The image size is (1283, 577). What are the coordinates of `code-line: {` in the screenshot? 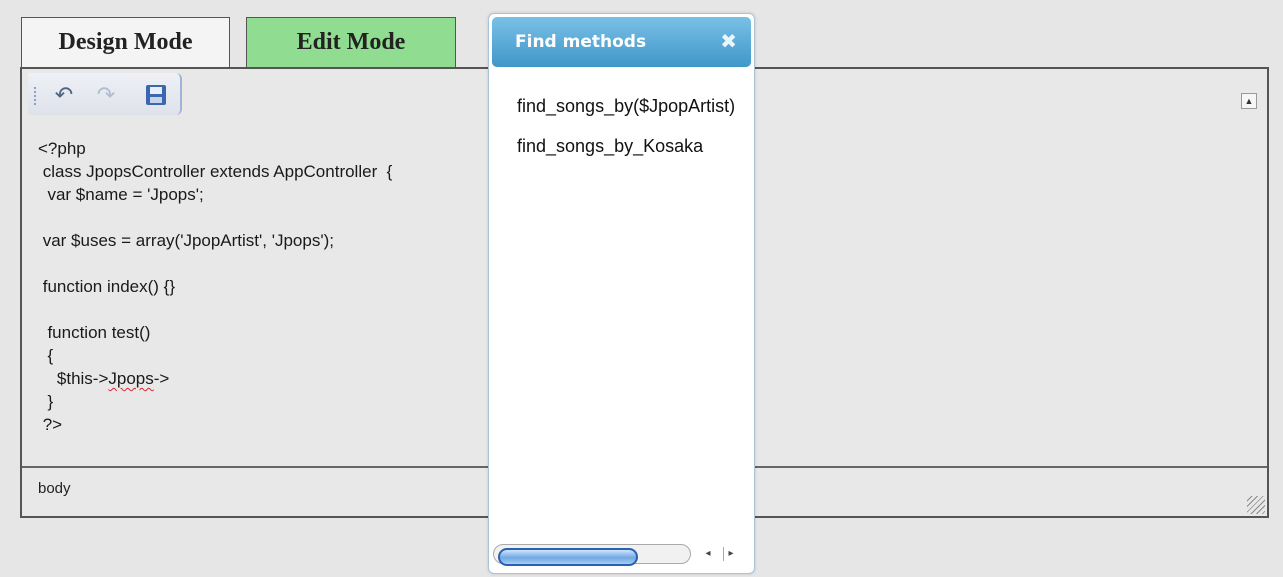 It's located at (46, 355).